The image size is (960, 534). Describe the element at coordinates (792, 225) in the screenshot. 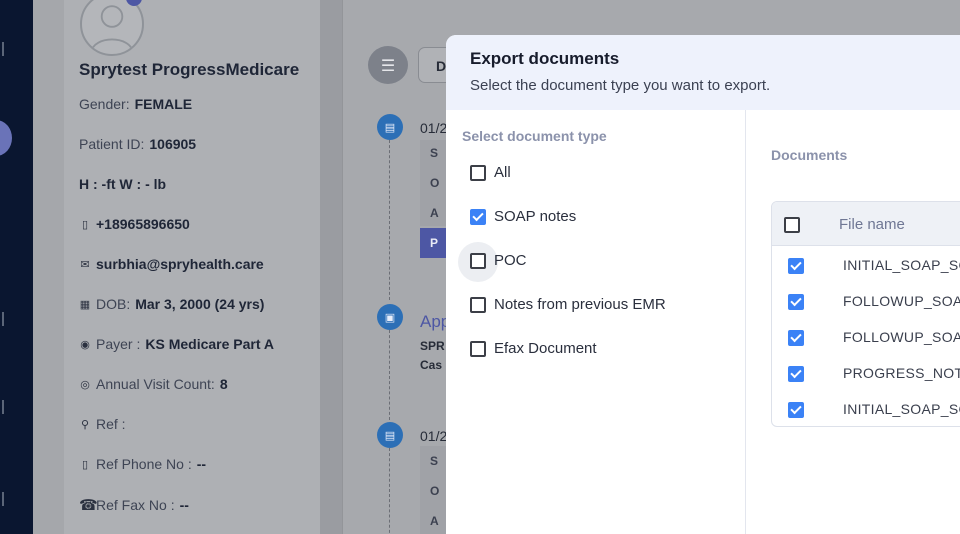

I see `select-all-checkbox` at that location.